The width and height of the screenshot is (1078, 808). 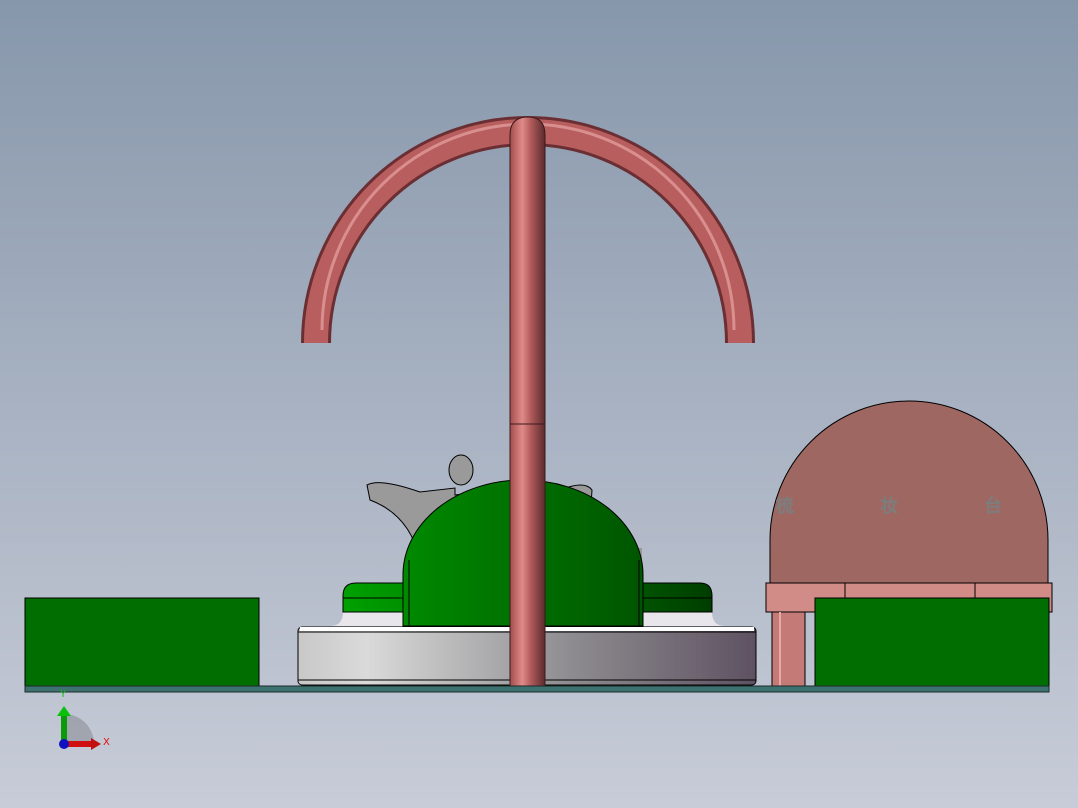 I want to click on left-green-block, so click(x=142, y=642).